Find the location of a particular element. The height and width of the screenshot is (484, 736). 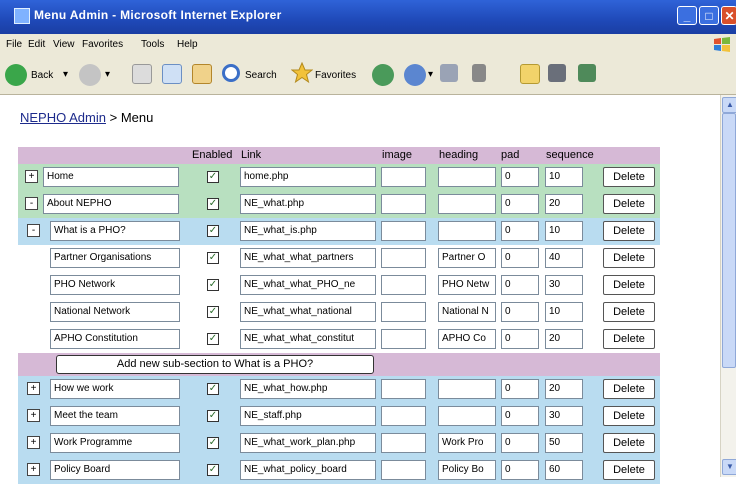

name-field: Policy Board is located at coordinates (115, 470).